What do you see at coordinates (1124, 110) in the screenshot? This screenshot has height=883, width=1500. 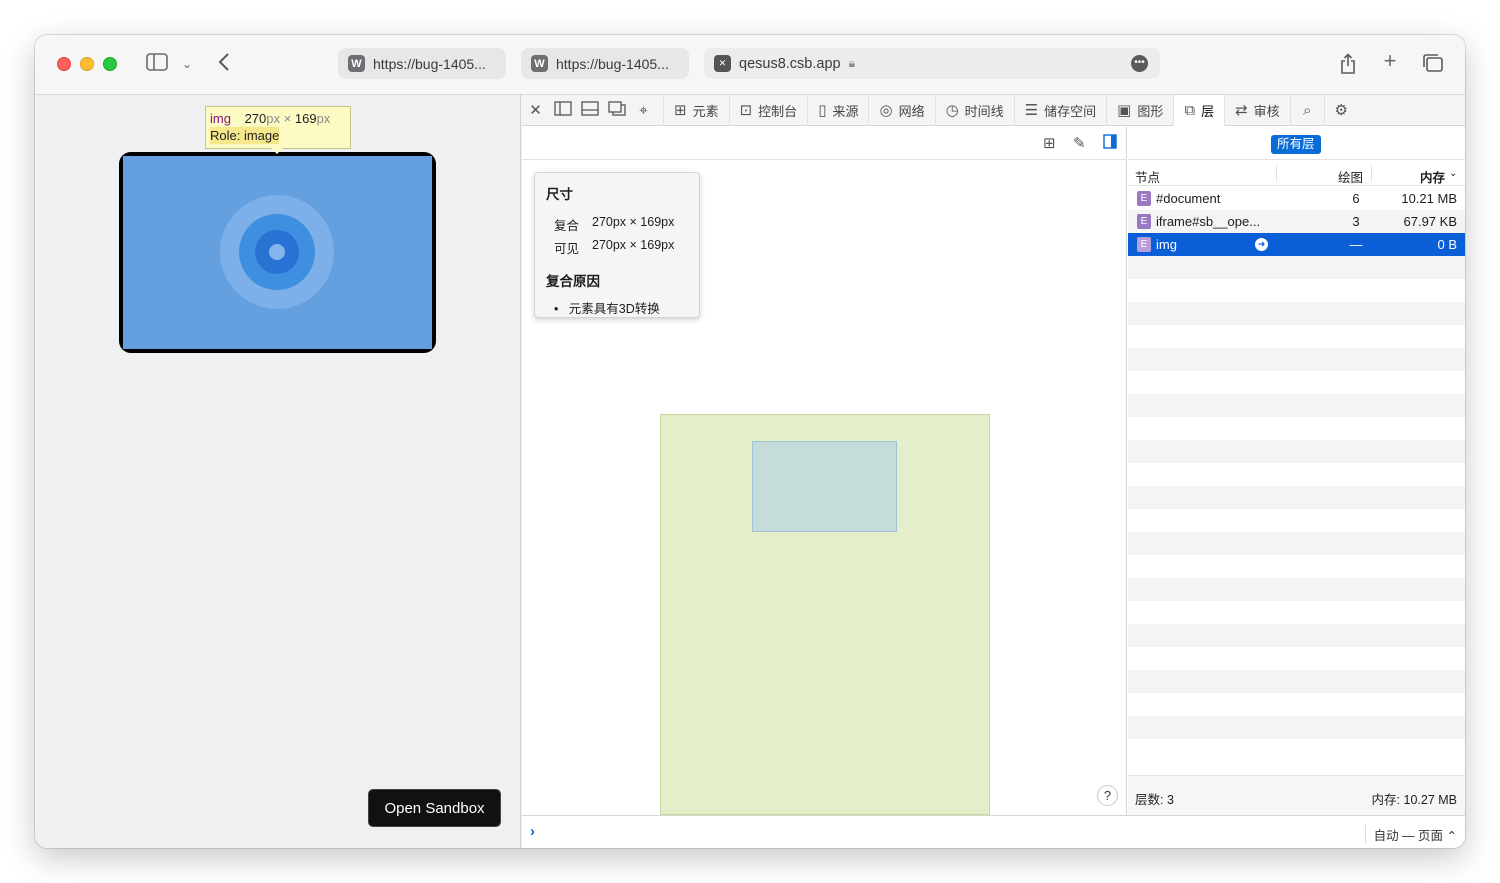 I see `graphics-icon: ▣` at bounding box center [1124, 110].